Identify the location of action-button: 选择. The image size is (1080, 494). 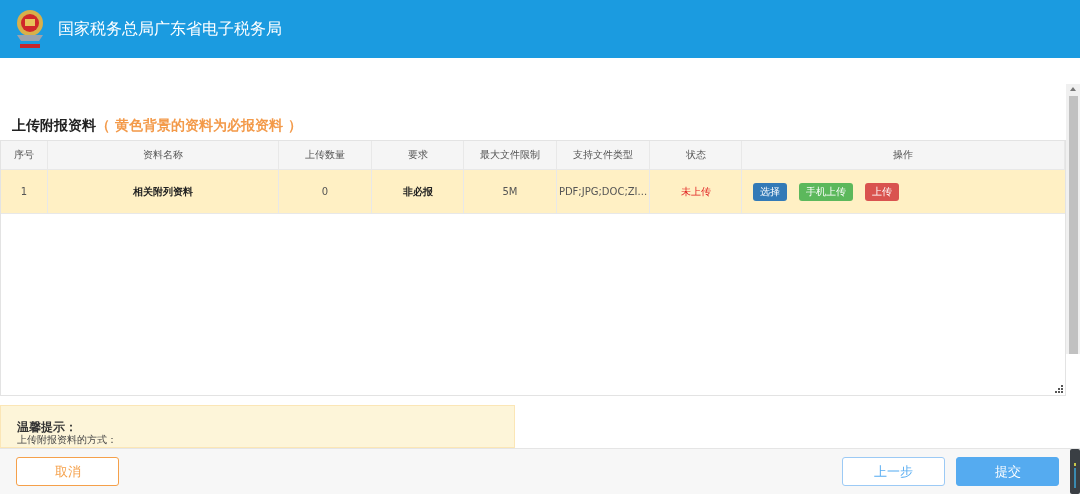
(770, 191).